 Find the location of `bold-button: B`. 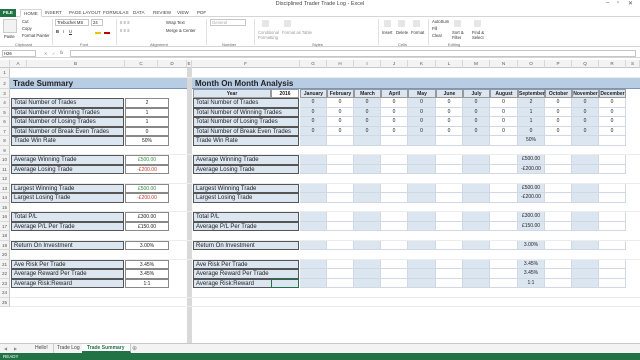

bold-button: B is located at coordinates (57, 31).